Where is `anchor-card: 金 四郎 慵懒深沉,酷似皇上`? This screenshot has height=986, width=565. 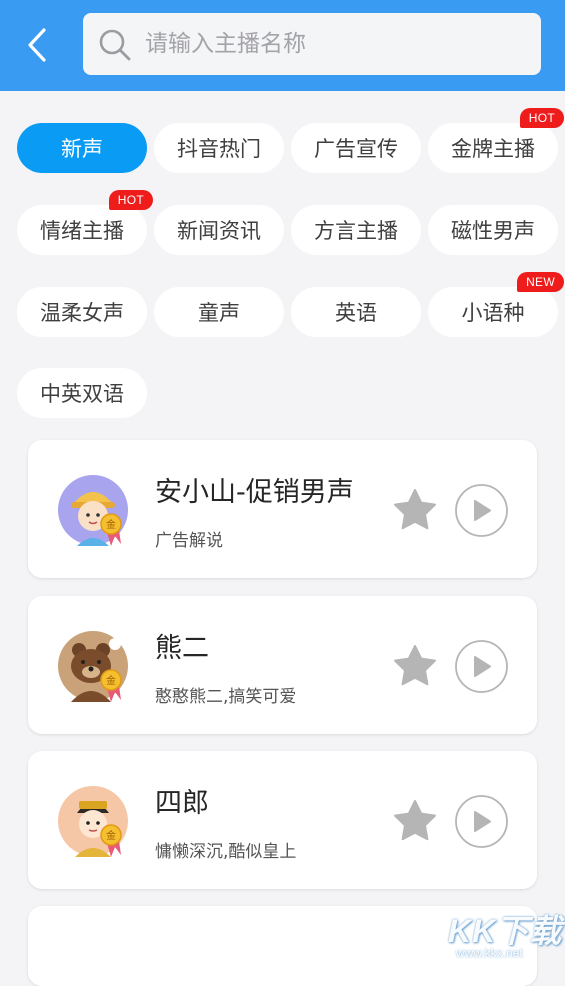
anchor-card: 金 四郎 慵懒深沉,酷似皇上 is located at coordinates (282, 820).